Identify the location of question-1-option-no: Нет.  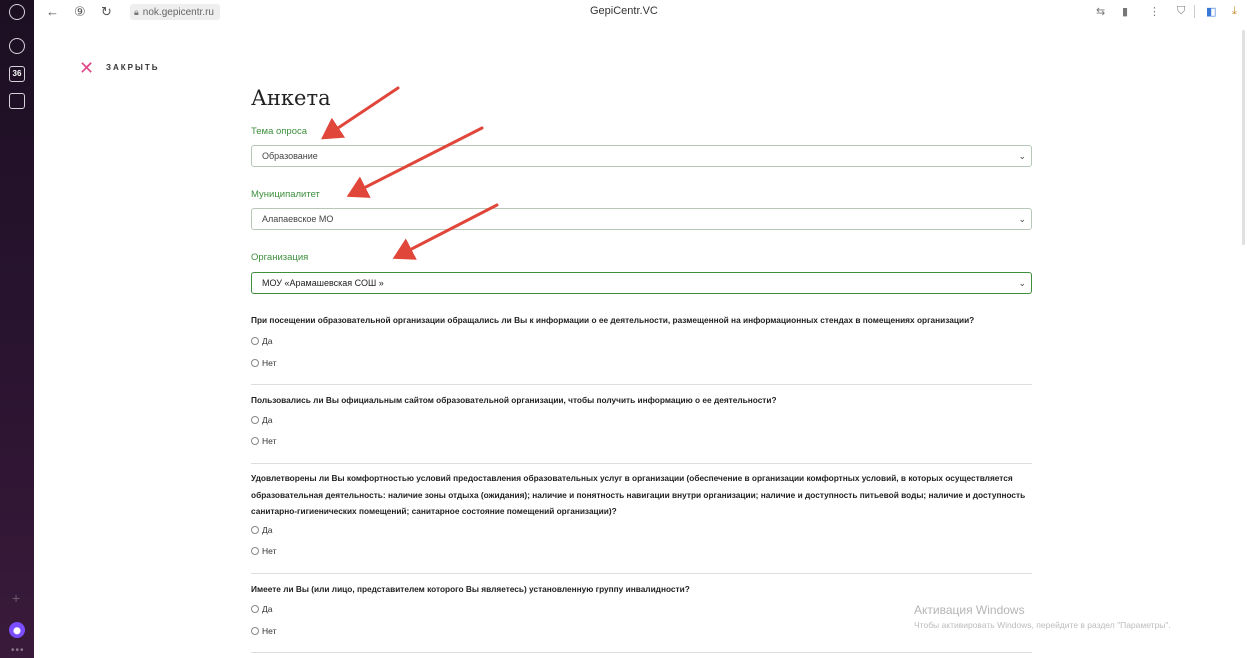
(263, 363).